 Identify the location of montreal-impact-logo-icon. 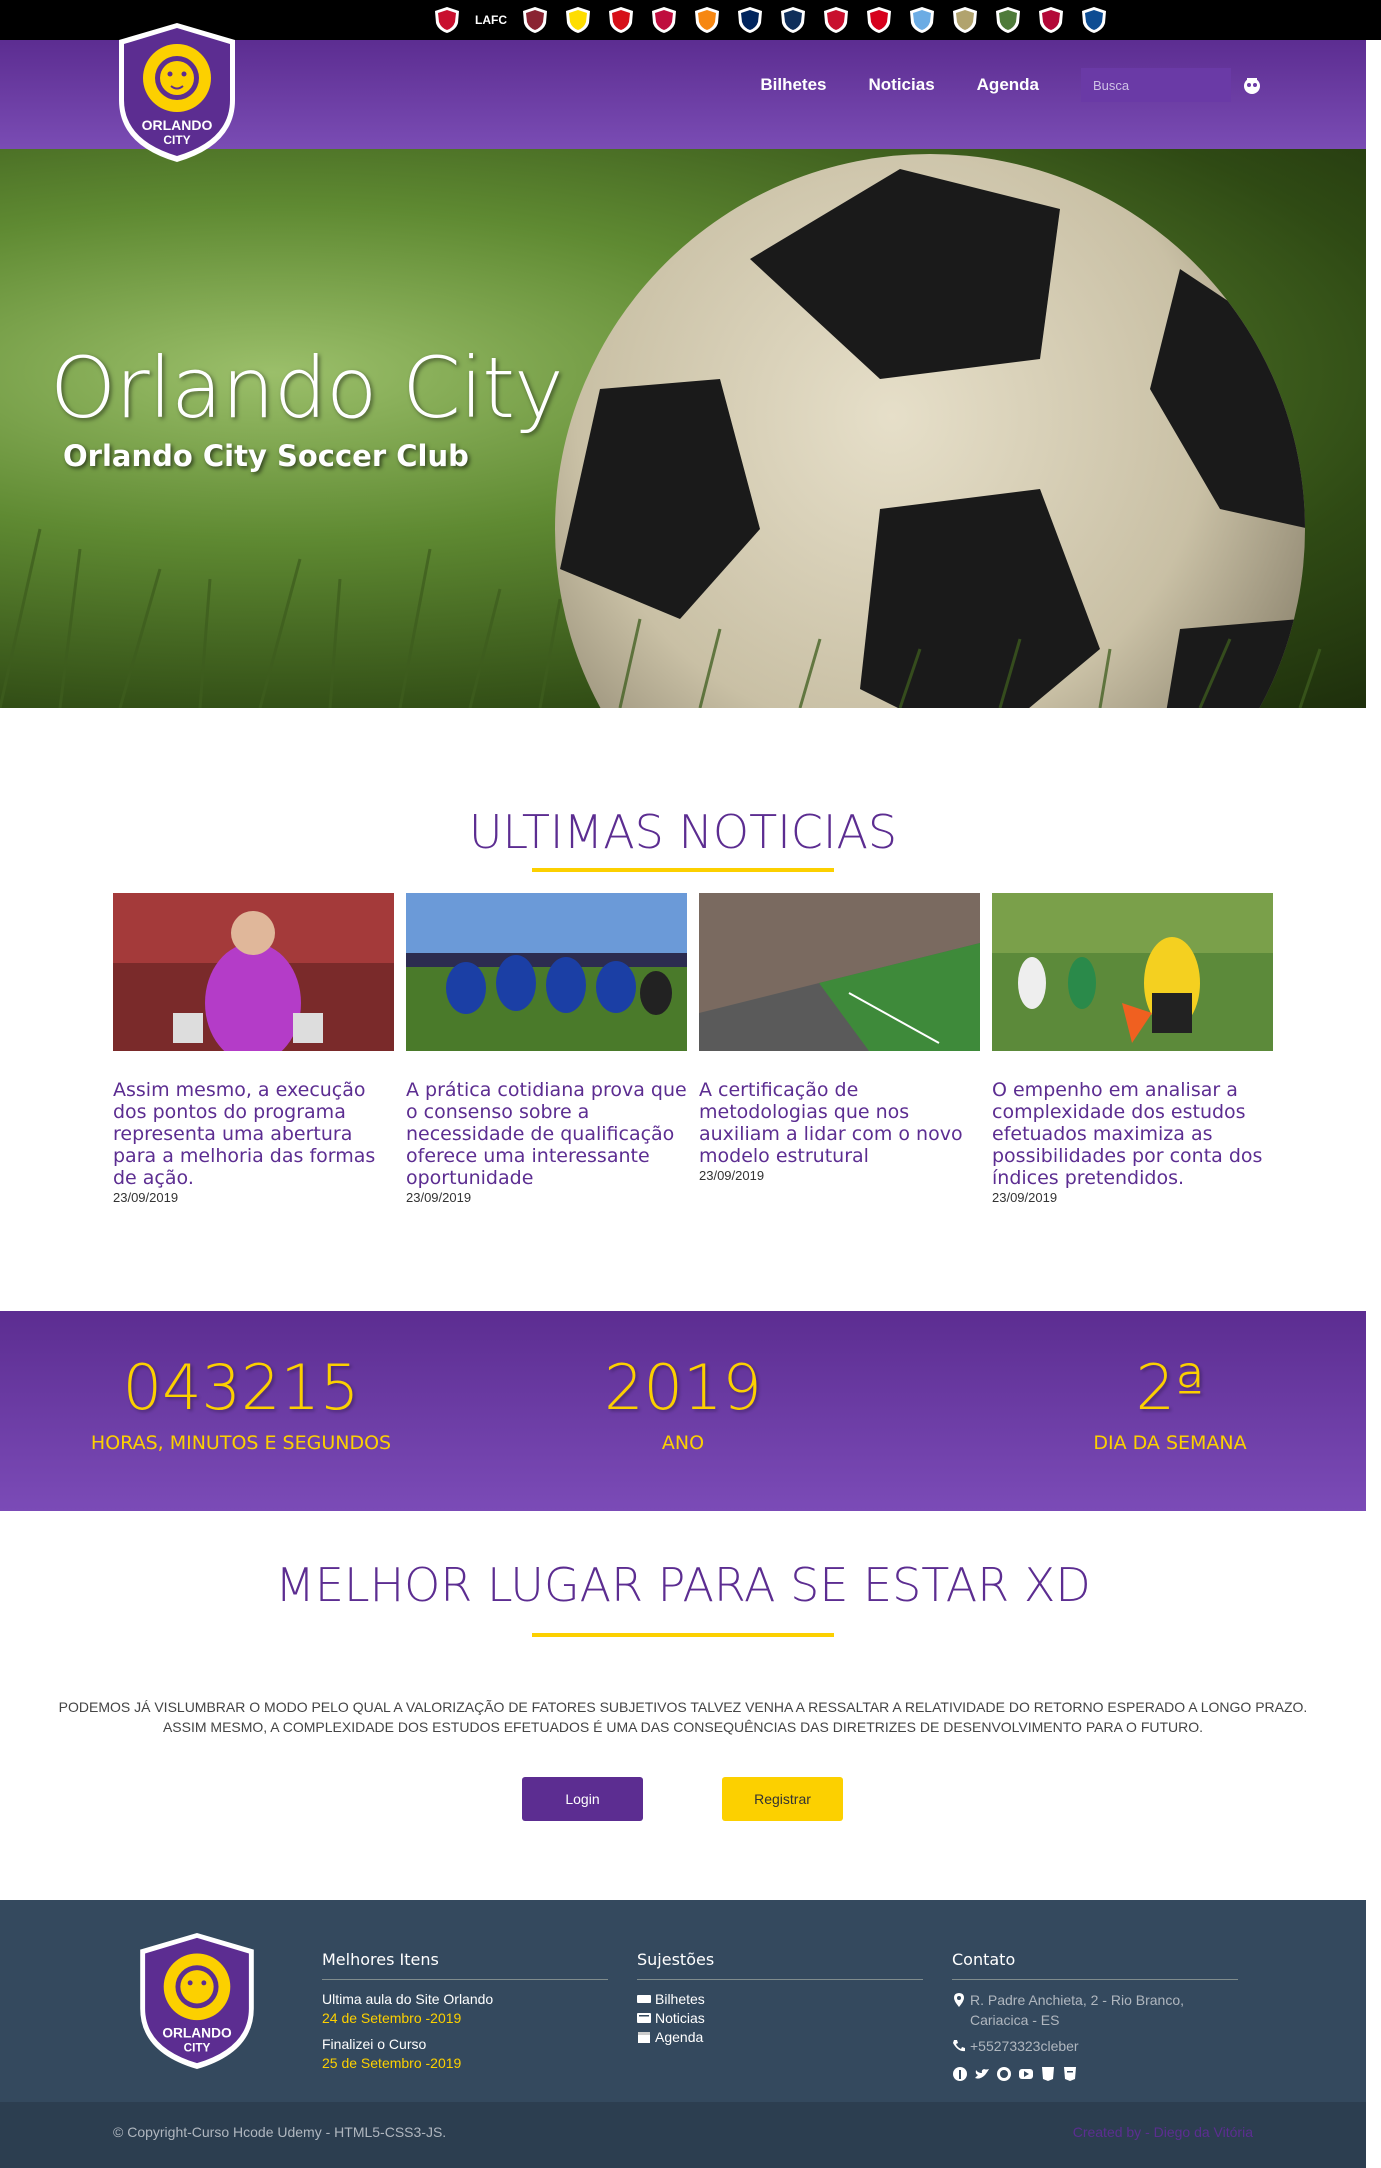
(793, 20).